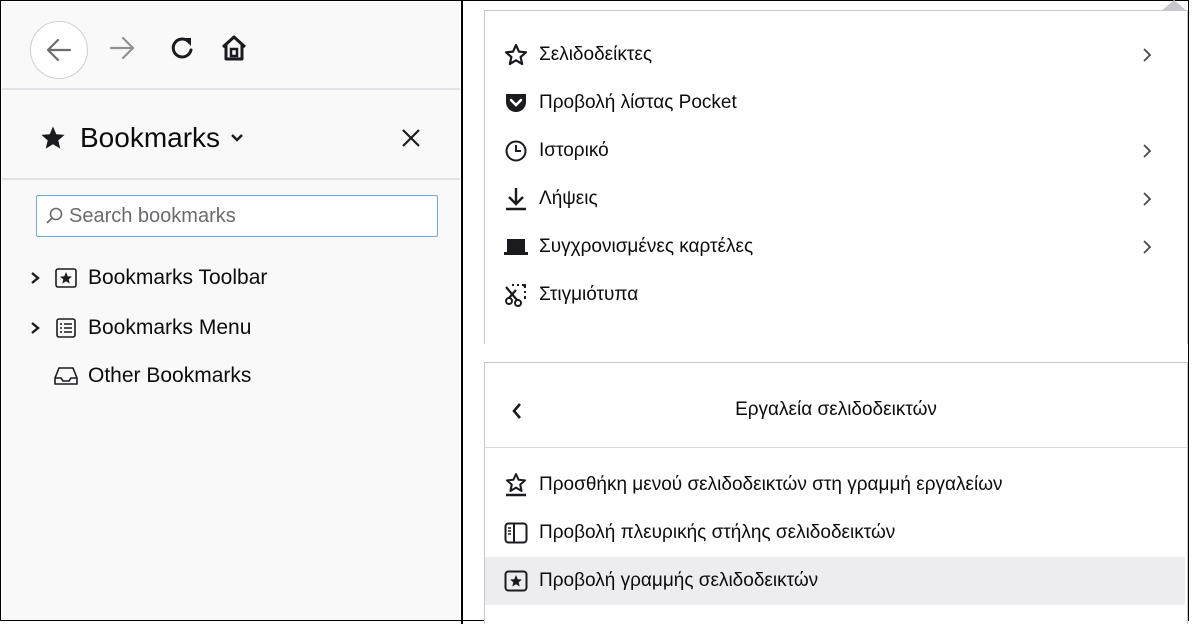  I want to click on menu-item-view-sidebar: Προβολή πλευρικής στήλης σελιδοδεικτών, so click(835, 533).